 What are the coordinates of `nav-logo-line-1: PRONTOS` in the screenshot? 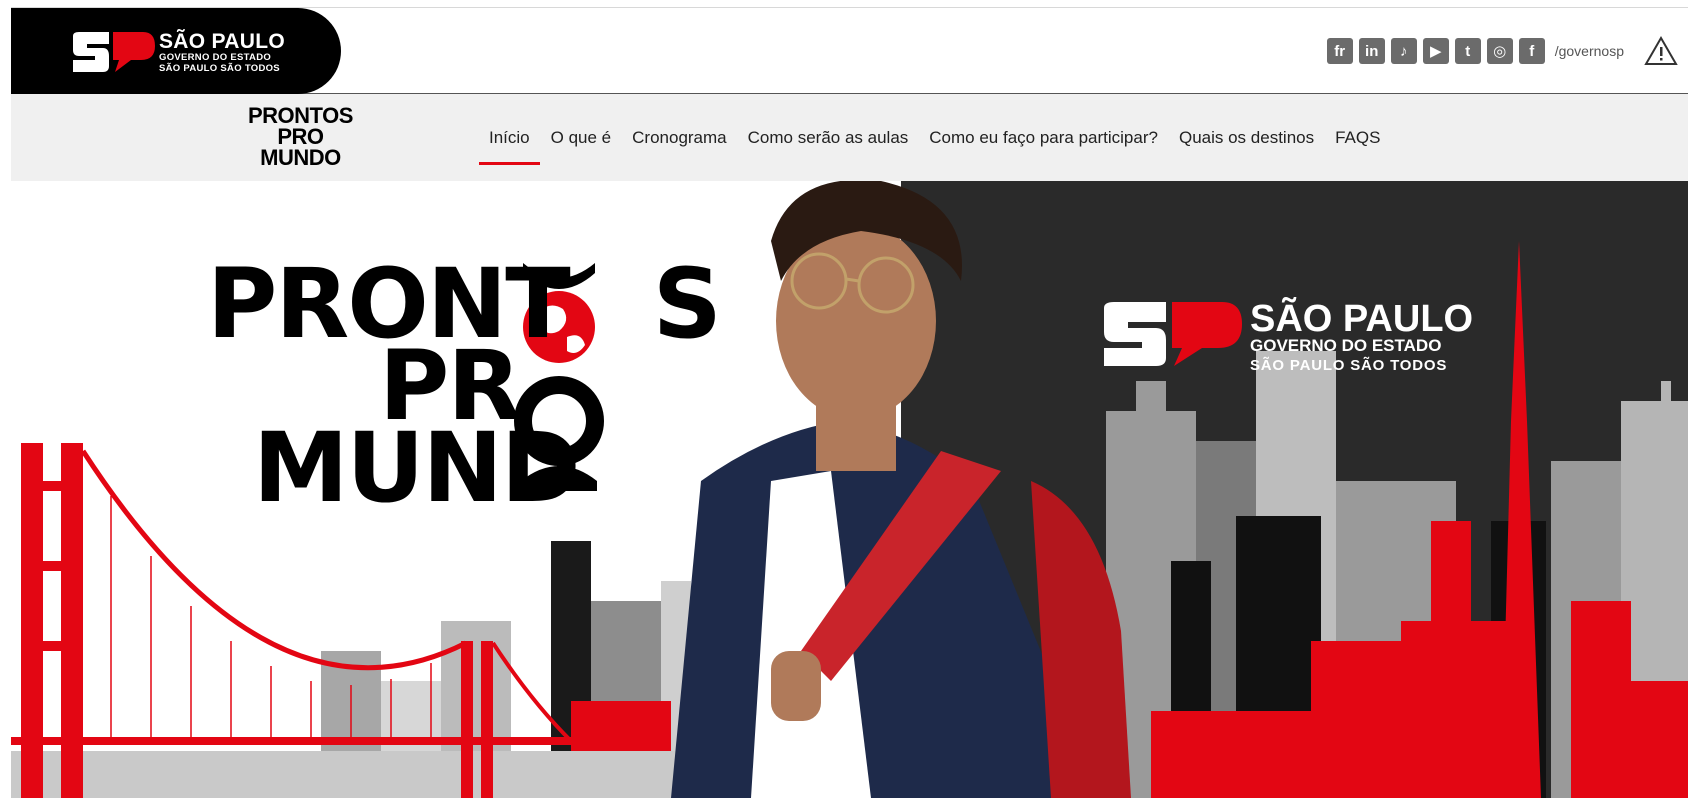 It's located at (300, 115).